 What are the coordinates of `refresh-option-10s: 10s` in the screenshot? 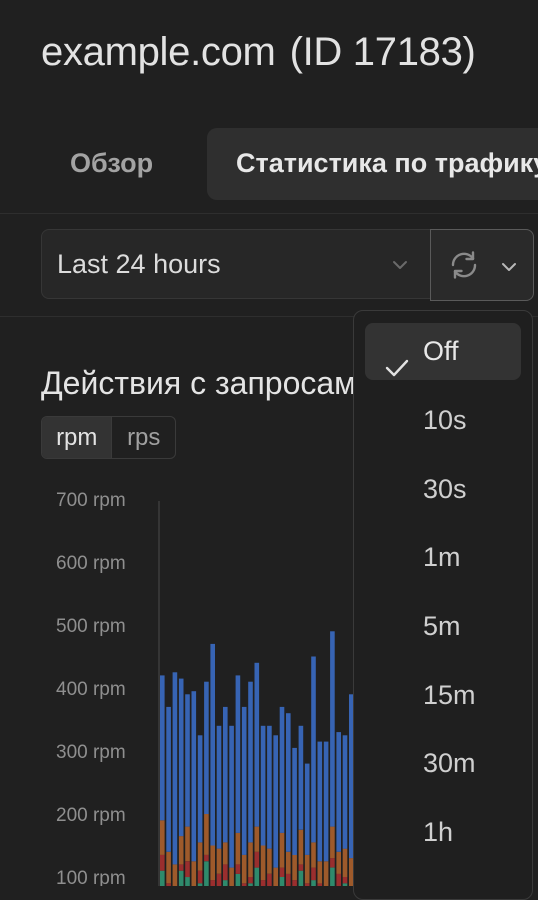 It's located at (443, 420).